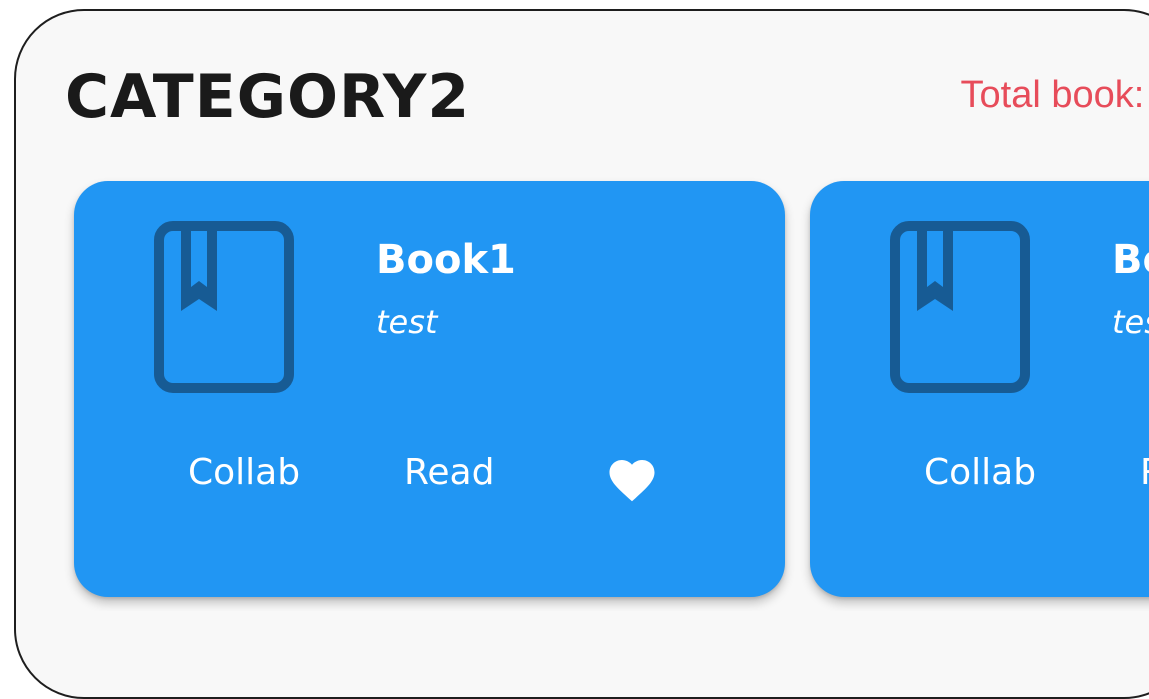  I want to click on book-title: Book1, so click(446, 260).